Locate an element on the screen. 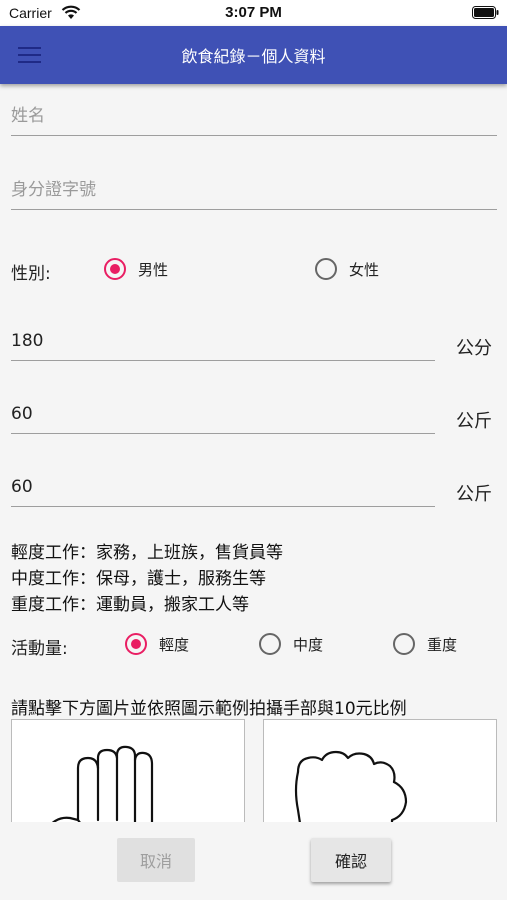 The image size is (507, 900). activity-option-medium-label: 中度 is located at coordinates (308, 644).